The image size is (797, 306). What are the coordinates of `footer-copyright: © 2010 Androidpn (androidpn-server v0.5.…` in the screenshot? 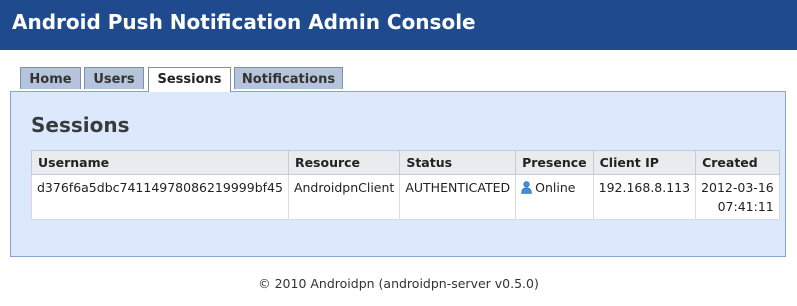 It's located at (398, 283).